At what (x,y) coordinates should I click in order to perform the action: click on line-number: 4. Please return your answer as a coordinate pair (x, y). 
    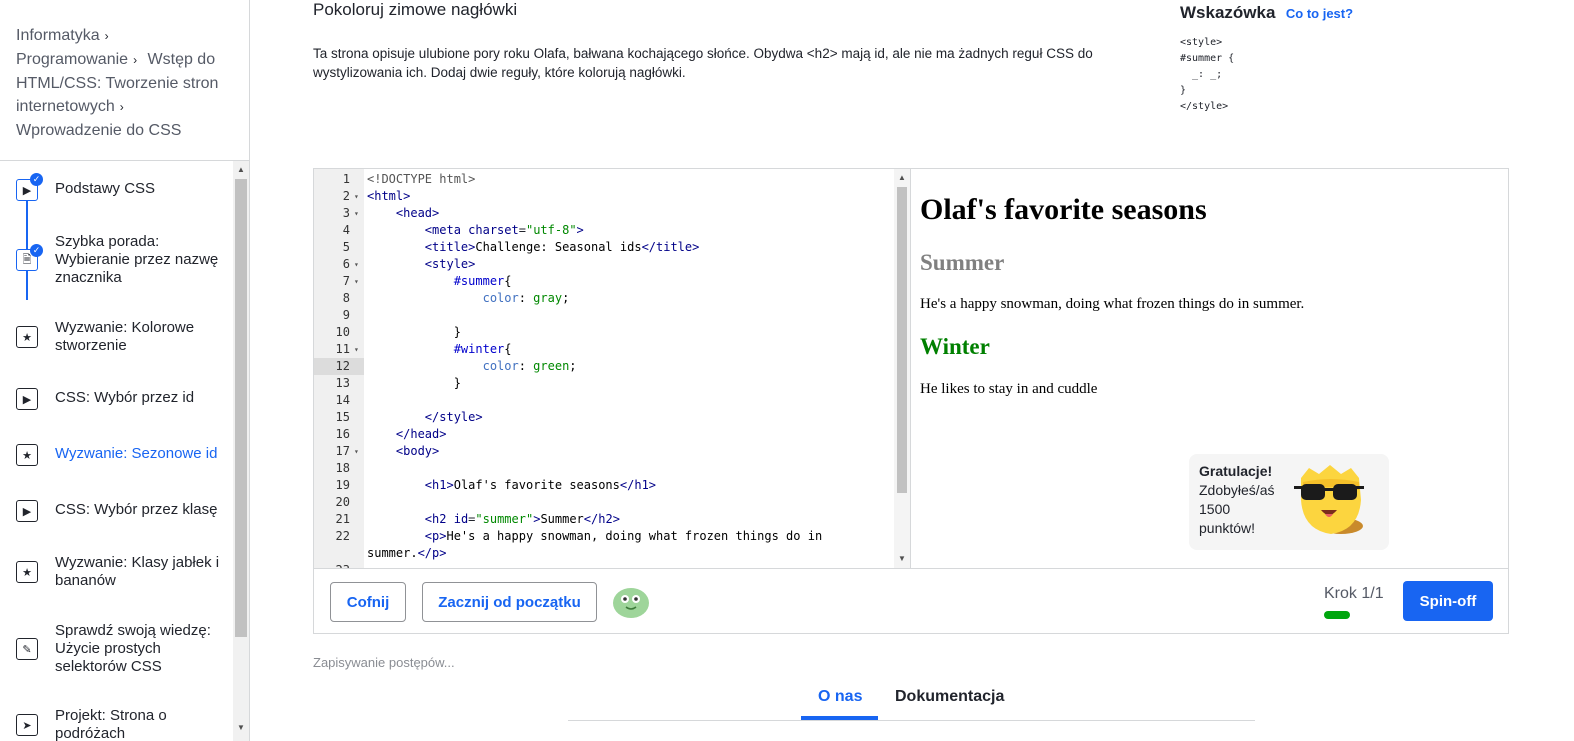
    Looking at the image, I should click on (346, 230).